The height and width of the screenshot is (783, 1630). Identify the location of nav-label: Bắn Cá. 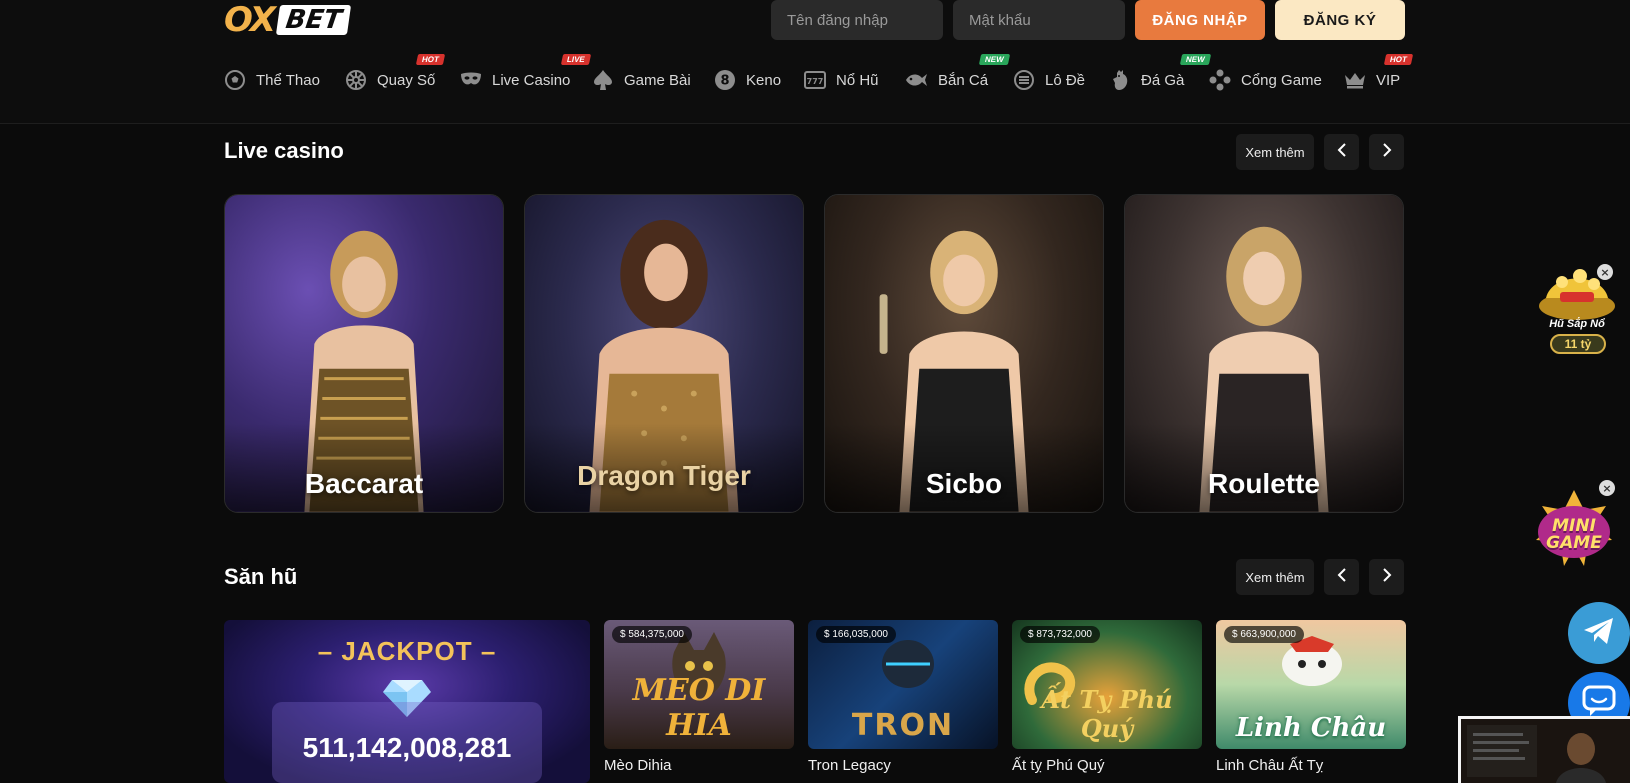
(963, 80).